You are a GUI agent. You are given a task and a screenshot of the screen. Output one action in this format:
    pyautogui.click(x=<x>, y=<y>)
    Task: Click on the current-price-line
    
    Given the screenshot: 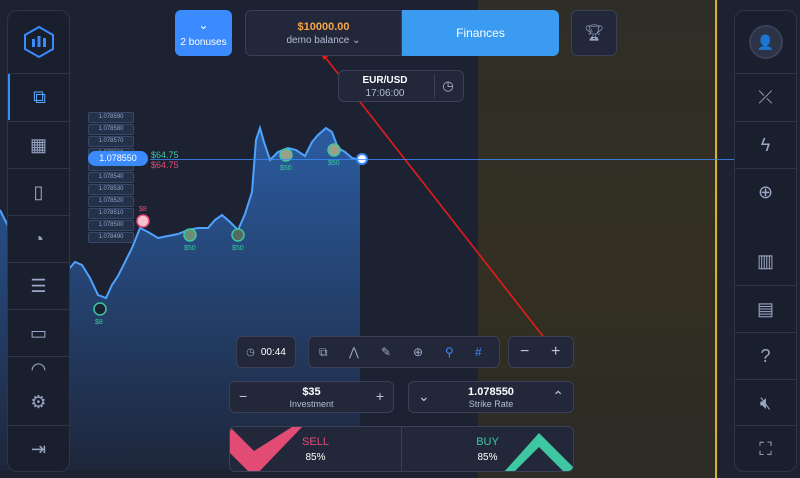 What is the action you would take?
    pyautogui.click(x=442, y=159)
    